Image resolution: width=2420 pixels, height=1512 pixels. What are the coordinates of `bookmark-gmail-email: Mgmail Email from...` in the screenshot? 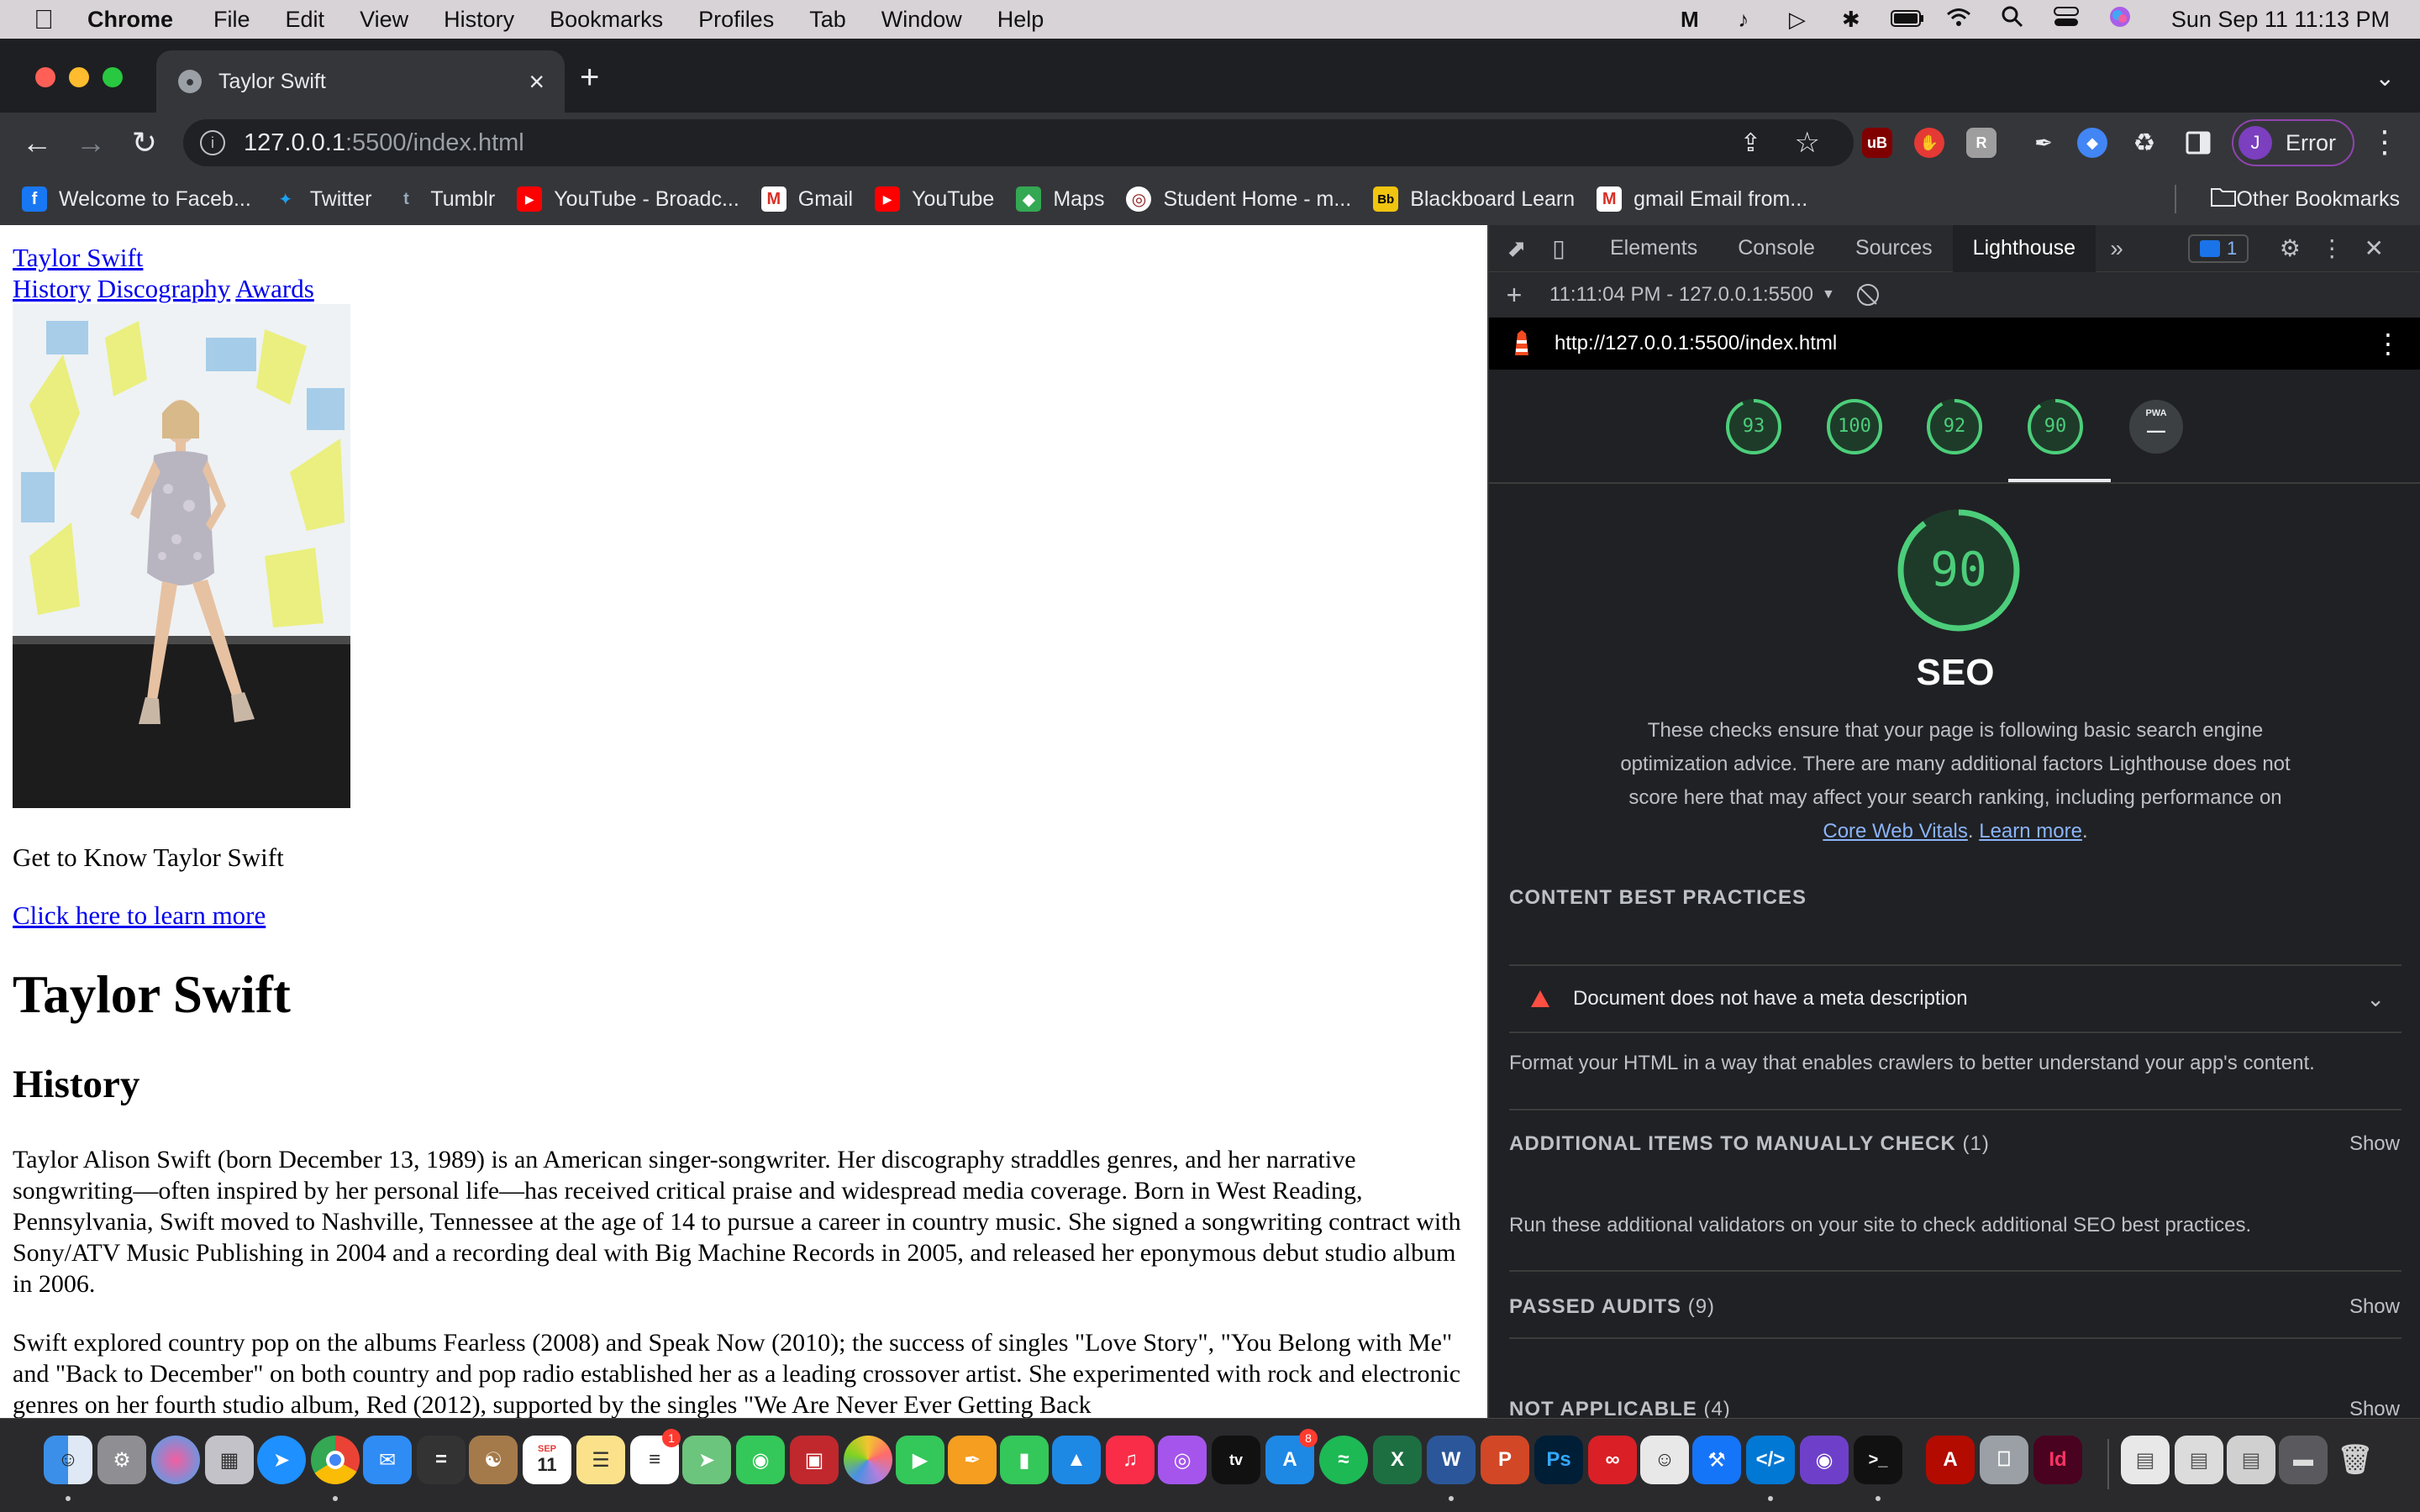 It's located at (1702, 199).